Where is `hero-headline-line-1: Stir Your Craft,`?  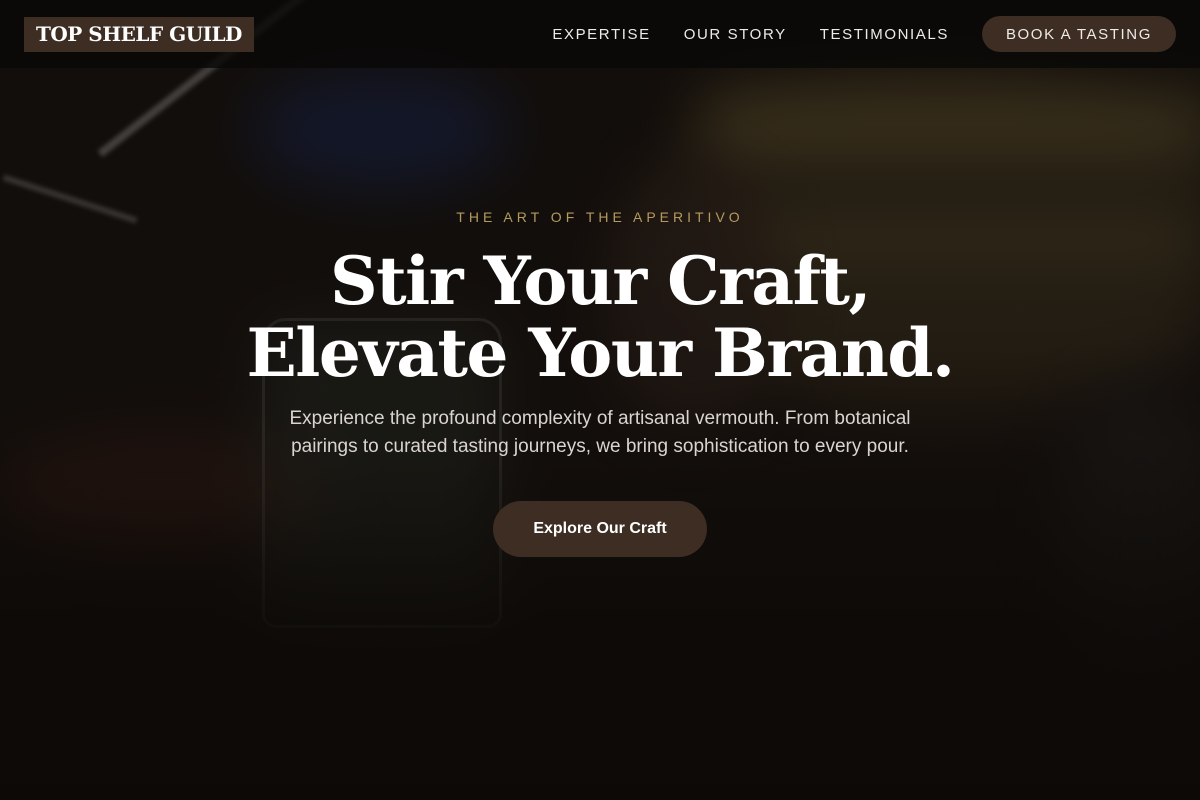 hero-headline-line-1: Stir Your Craft, is located at coordinates (600, 281).